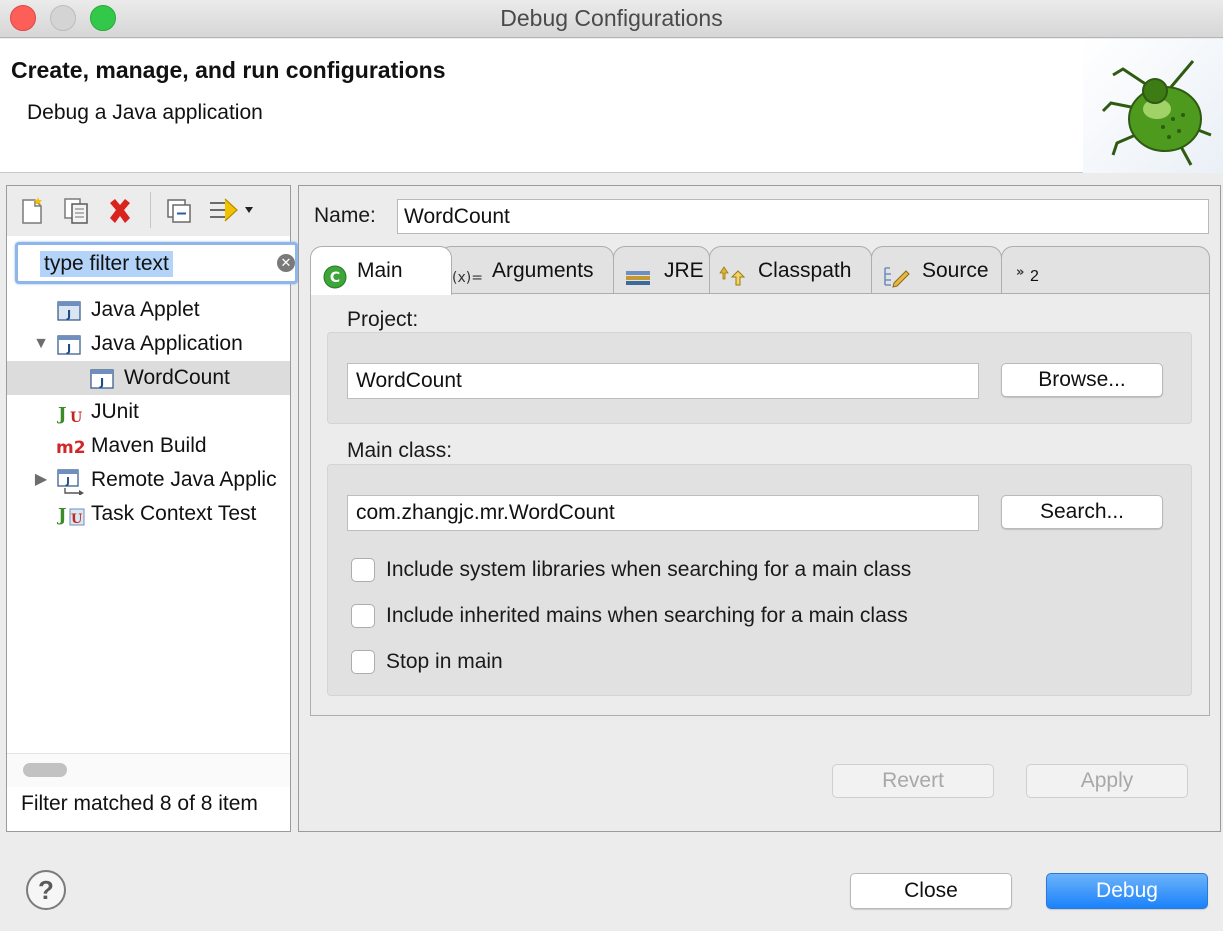 This screenshot has height=931, width=1223. I want to click on tree-item-label: Maven Build, so click(149, 445).